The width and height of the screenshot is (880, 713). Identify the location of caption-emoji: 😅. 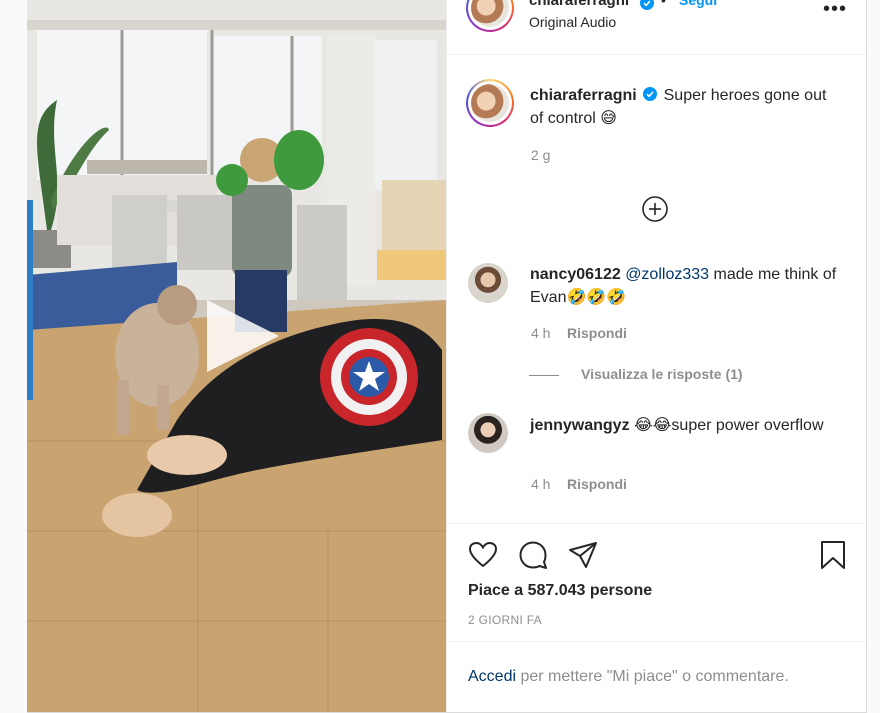
(608, 117).